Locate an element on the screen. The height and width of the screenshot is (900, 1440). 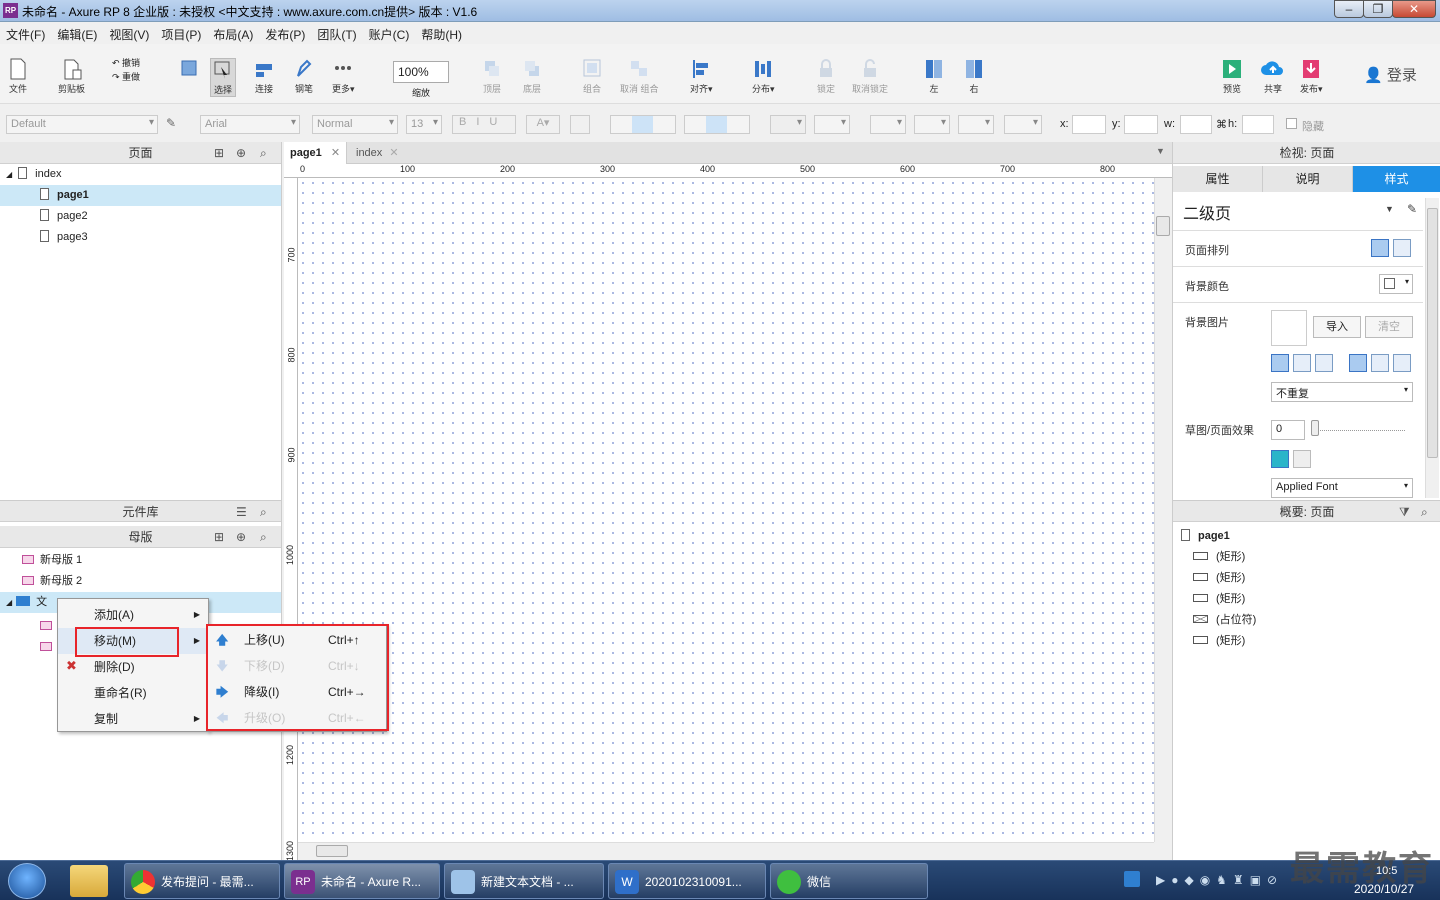
select-tool is located at coordinates (190, 70).